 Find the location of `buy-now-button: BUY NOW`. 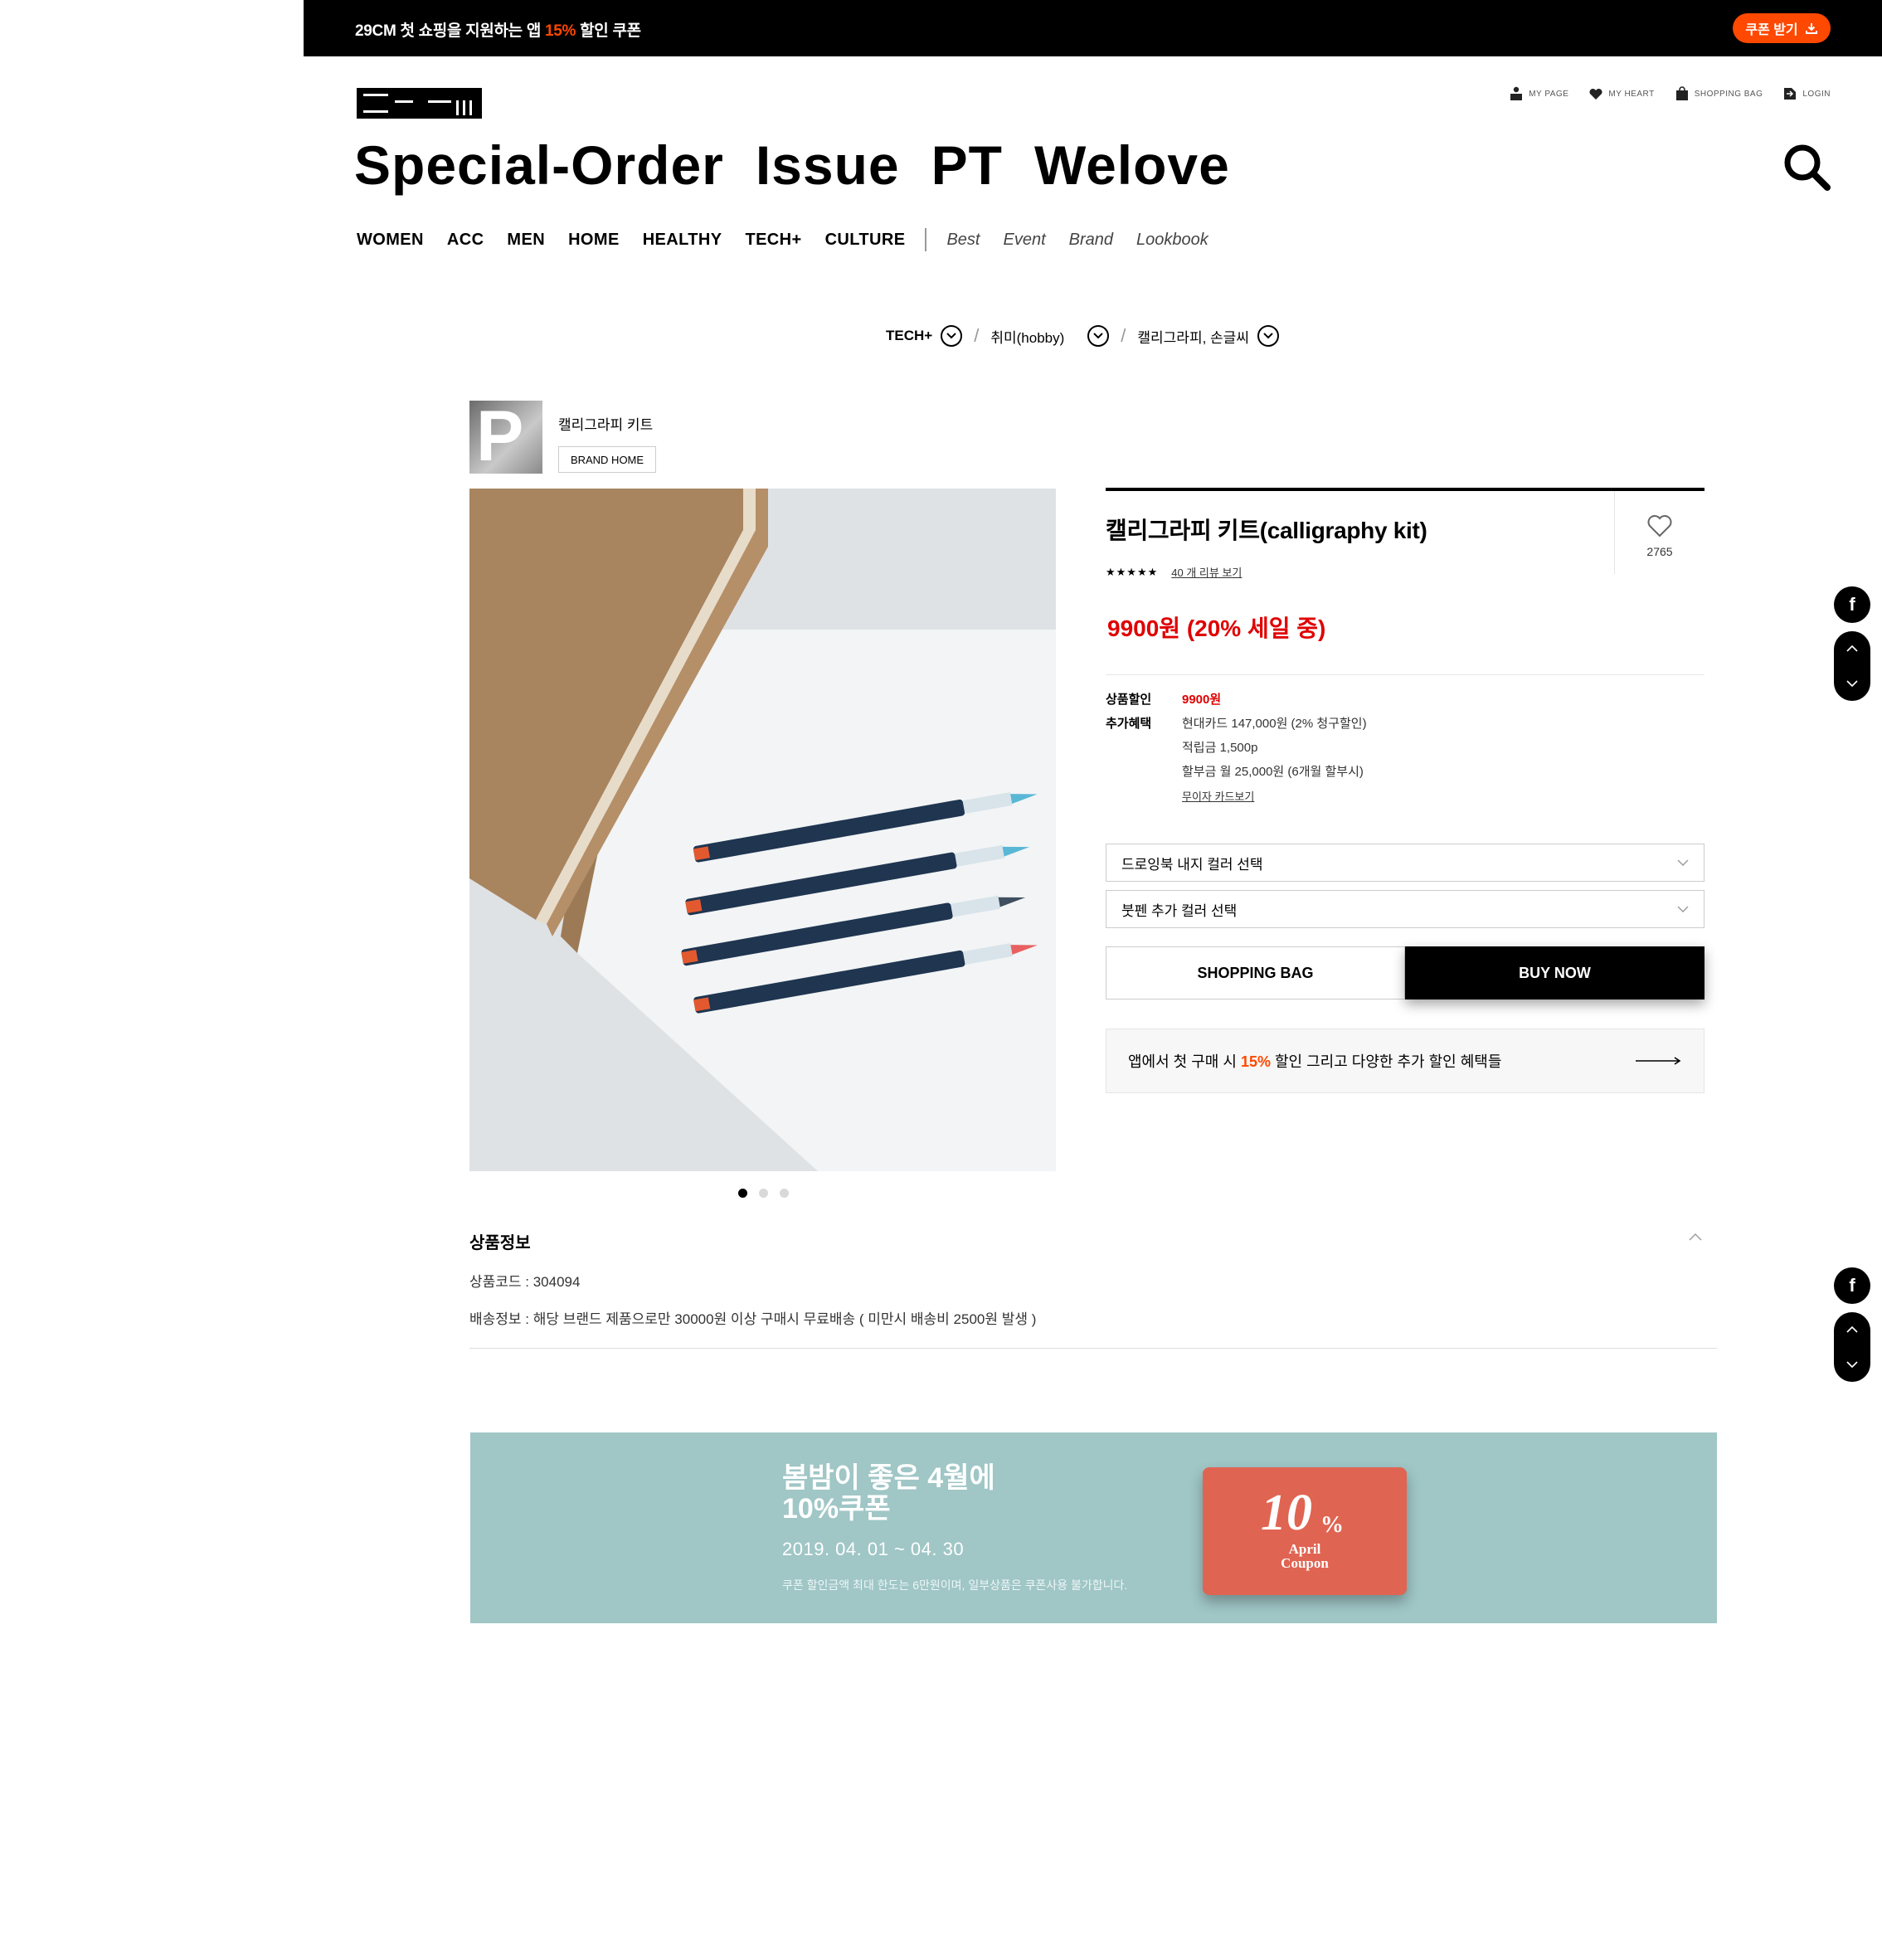

buy-now-button: BUY NOW is located at coordinates (1554, 972).